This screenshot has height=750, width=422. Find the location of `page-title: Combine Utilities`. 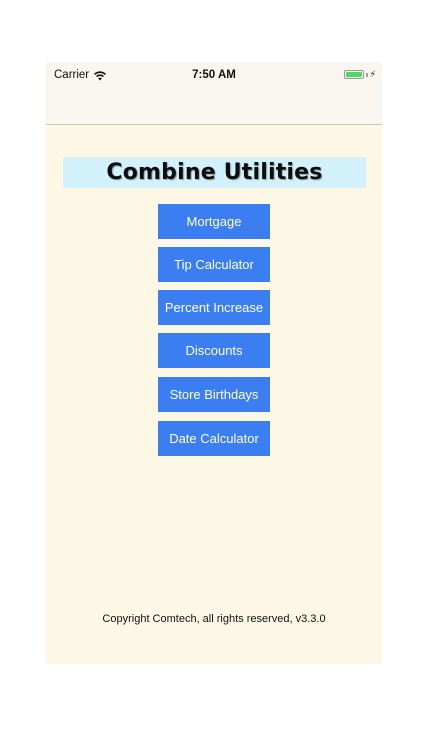

page-title: Combine Utilities is located at coordinates (214, 172).